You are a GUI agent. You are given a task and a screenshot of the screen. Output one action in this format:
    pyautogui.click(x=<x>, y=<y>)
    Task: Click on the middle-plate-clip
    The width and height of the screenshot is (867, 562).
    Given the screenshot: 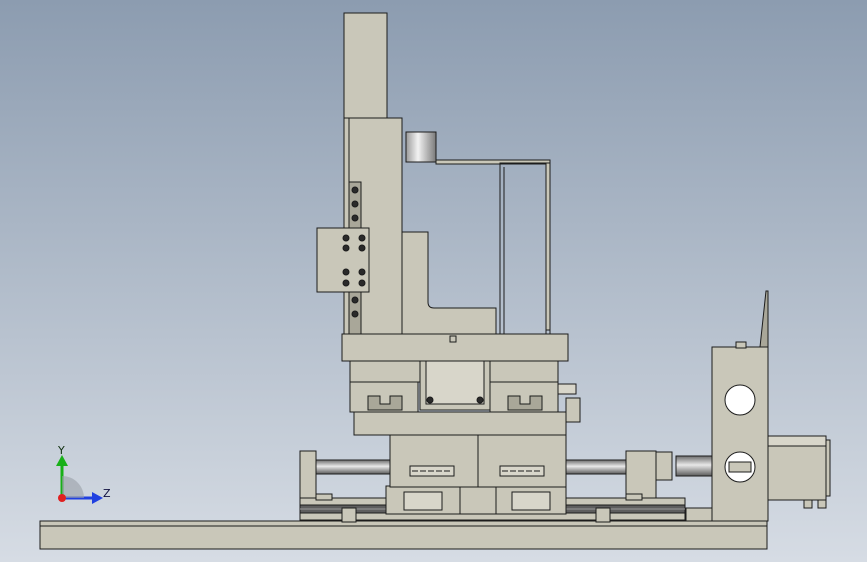 What is the action you would take?
    pyautogui.click(x=573, y=410)
    